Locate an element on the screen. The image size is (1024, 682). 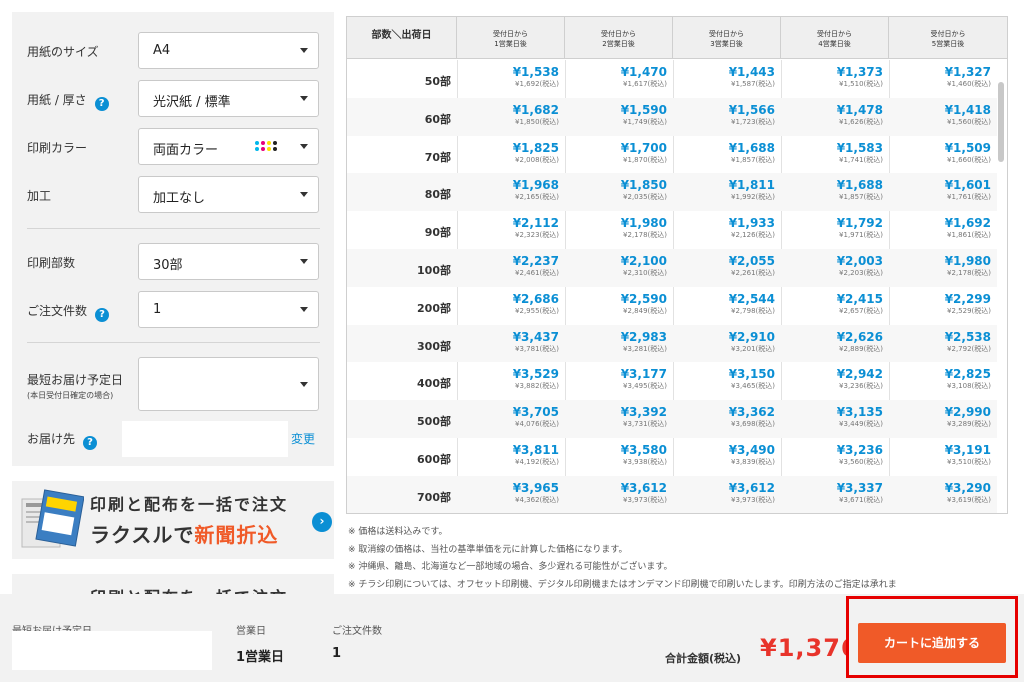
copies-select: 30部 is located at coordinates (228, 261).